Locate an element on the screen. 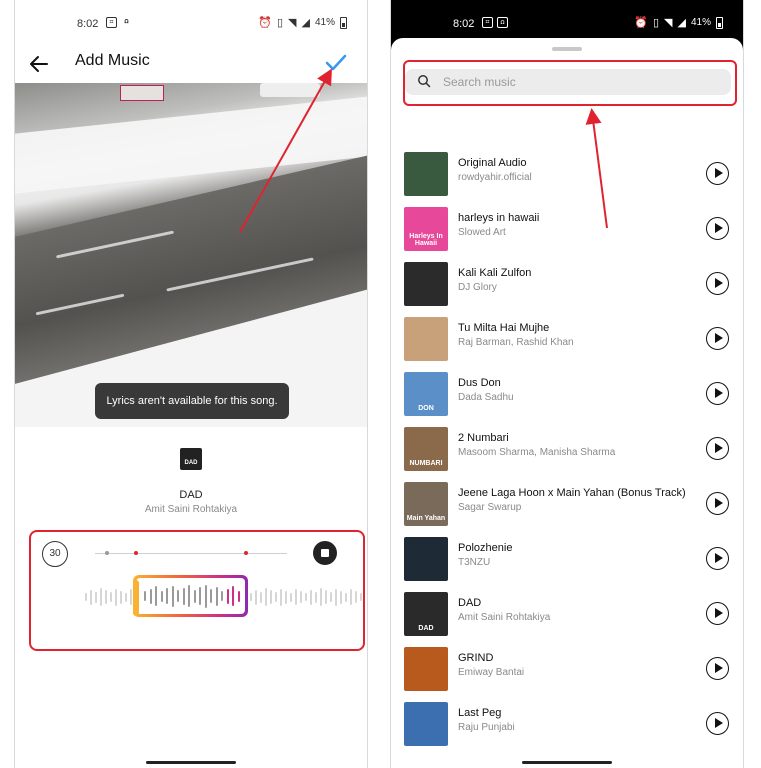 This screenshot has height=768, width=761. app-icon: ꭥ is located at coordinates (126, 21).